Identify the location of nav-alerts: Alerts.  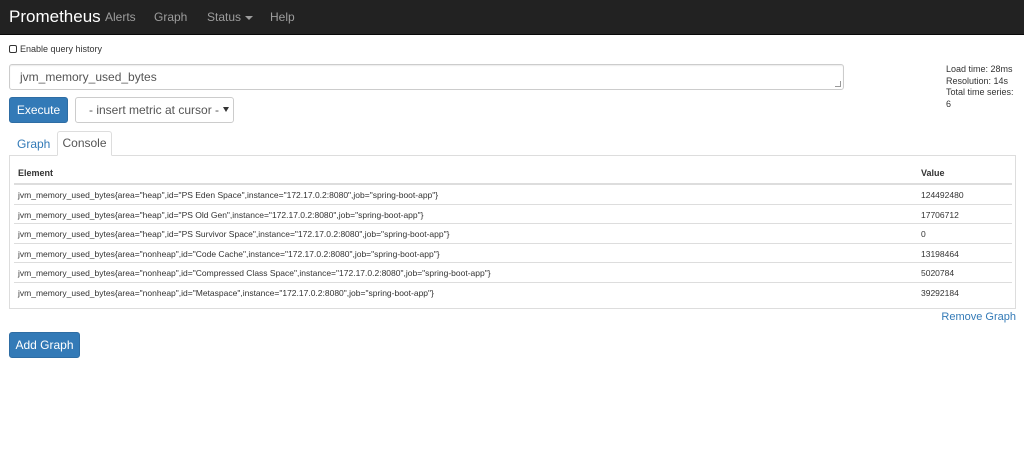
(120, 17).